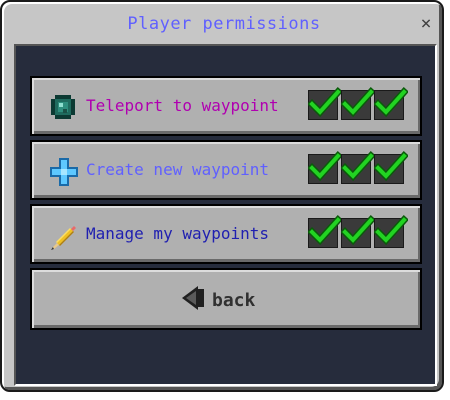 Image resolution: width=450 pixels, height=400 pixels. I want to click on permission-label: Create new waypoint, so click(178, 169).